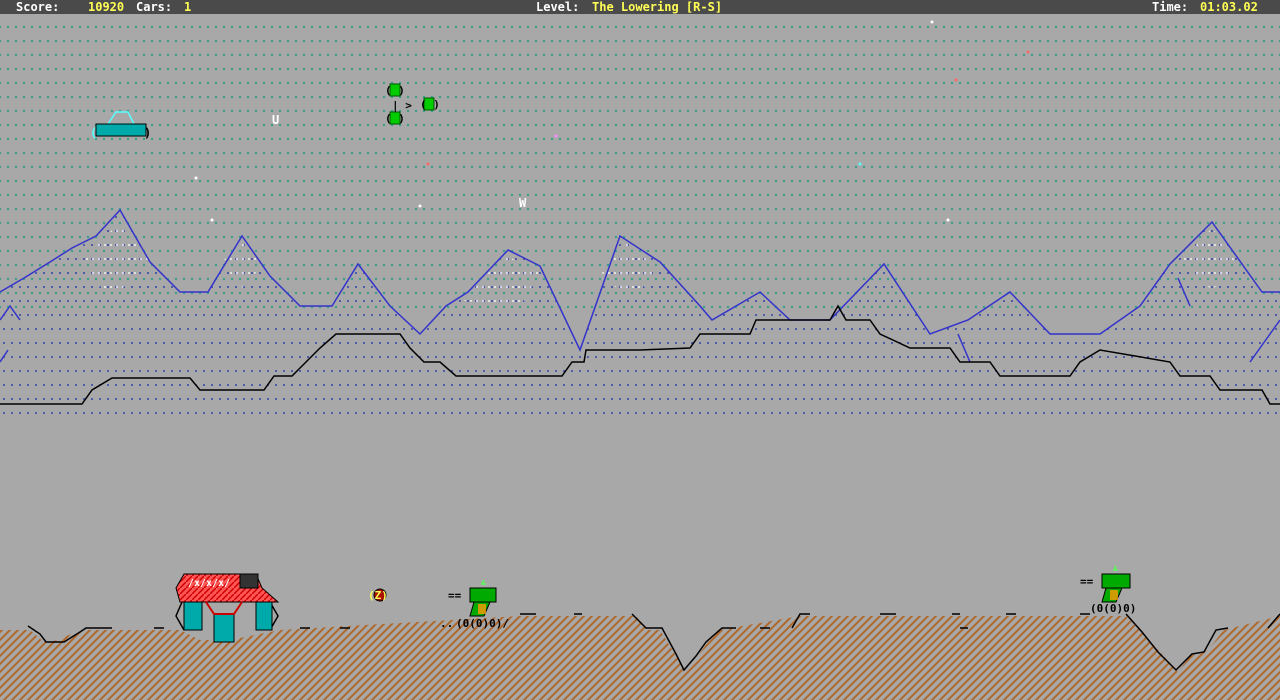 The image size is (1280, 700). Describe the element at coordinates (1113, 608) in the screenshot. I see `svg-text: (0(0)0)` at that location.